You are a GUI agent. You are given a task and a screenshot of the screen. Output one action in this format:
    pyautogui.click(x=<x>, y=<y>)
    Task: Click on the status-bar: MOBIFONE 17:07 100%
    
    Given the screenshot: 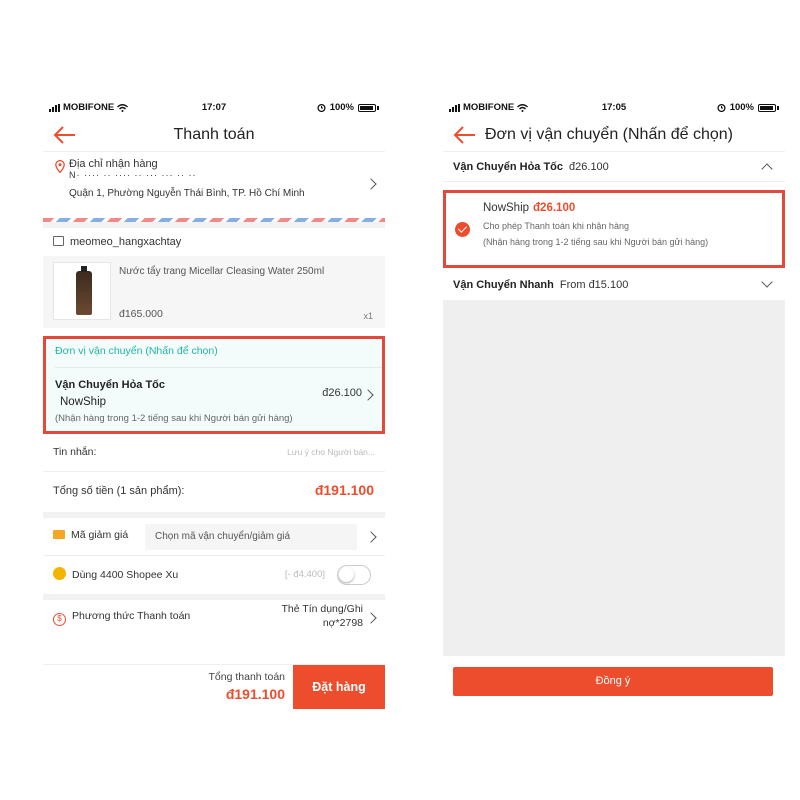 What is the action you would take?
    pyautogui.click(x=214, y=107)
    